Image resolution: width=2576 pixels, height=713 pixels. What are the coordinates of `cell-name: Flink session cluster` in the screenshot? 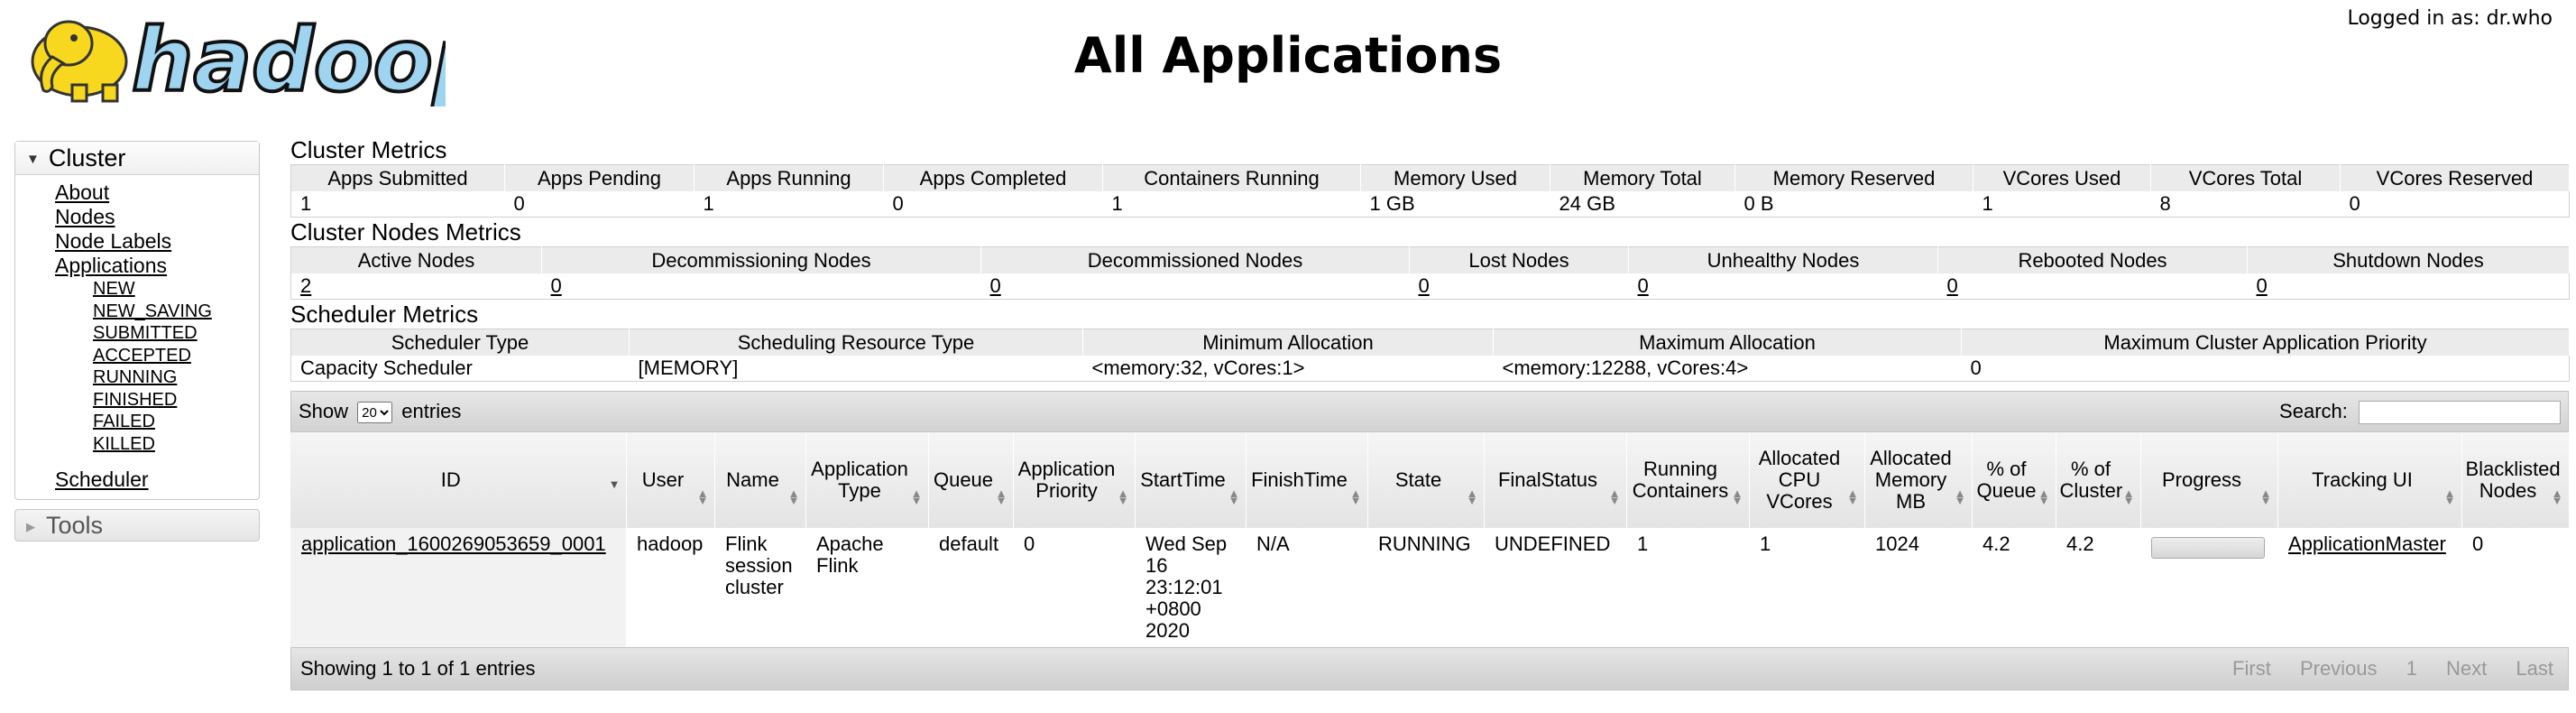 It's located at (759, 565).